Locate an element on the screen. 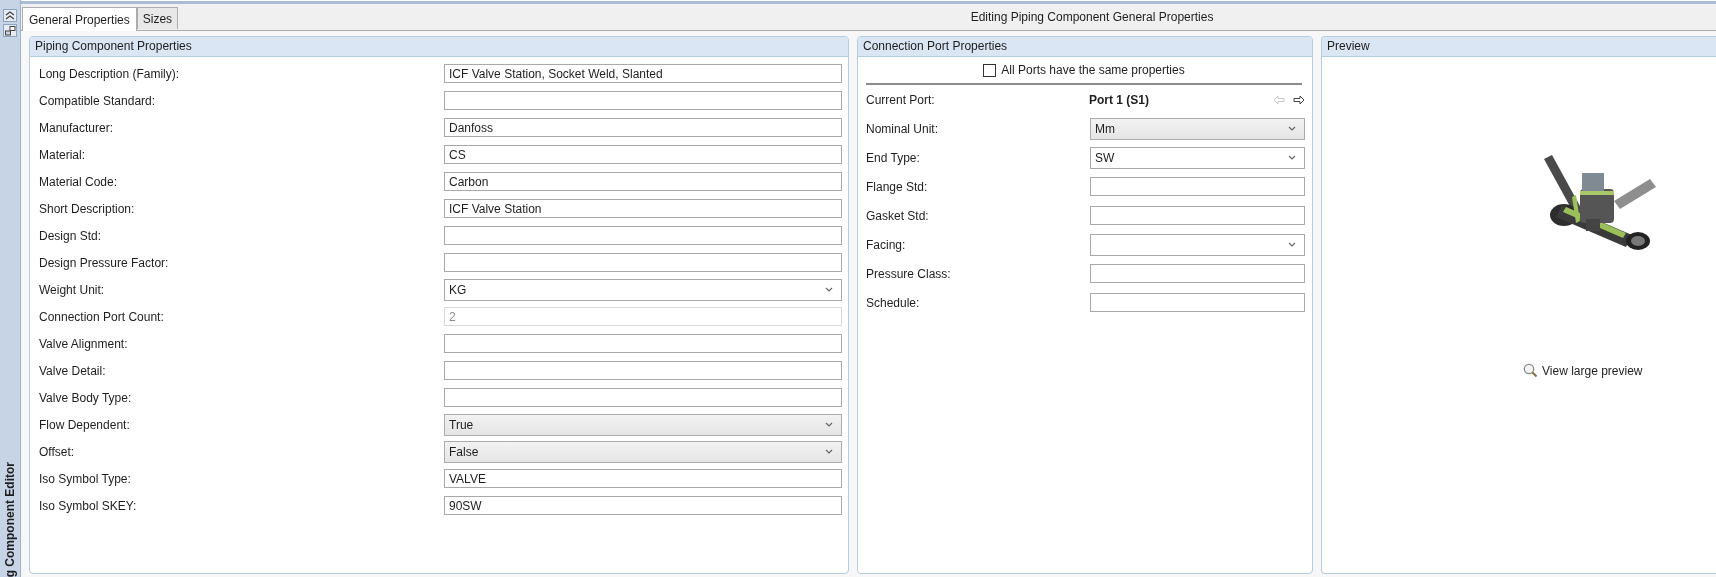 The height and width of the screenshot is (577, 1716). panel-header: Piping Component Properties is located at coordinates (439, 47).